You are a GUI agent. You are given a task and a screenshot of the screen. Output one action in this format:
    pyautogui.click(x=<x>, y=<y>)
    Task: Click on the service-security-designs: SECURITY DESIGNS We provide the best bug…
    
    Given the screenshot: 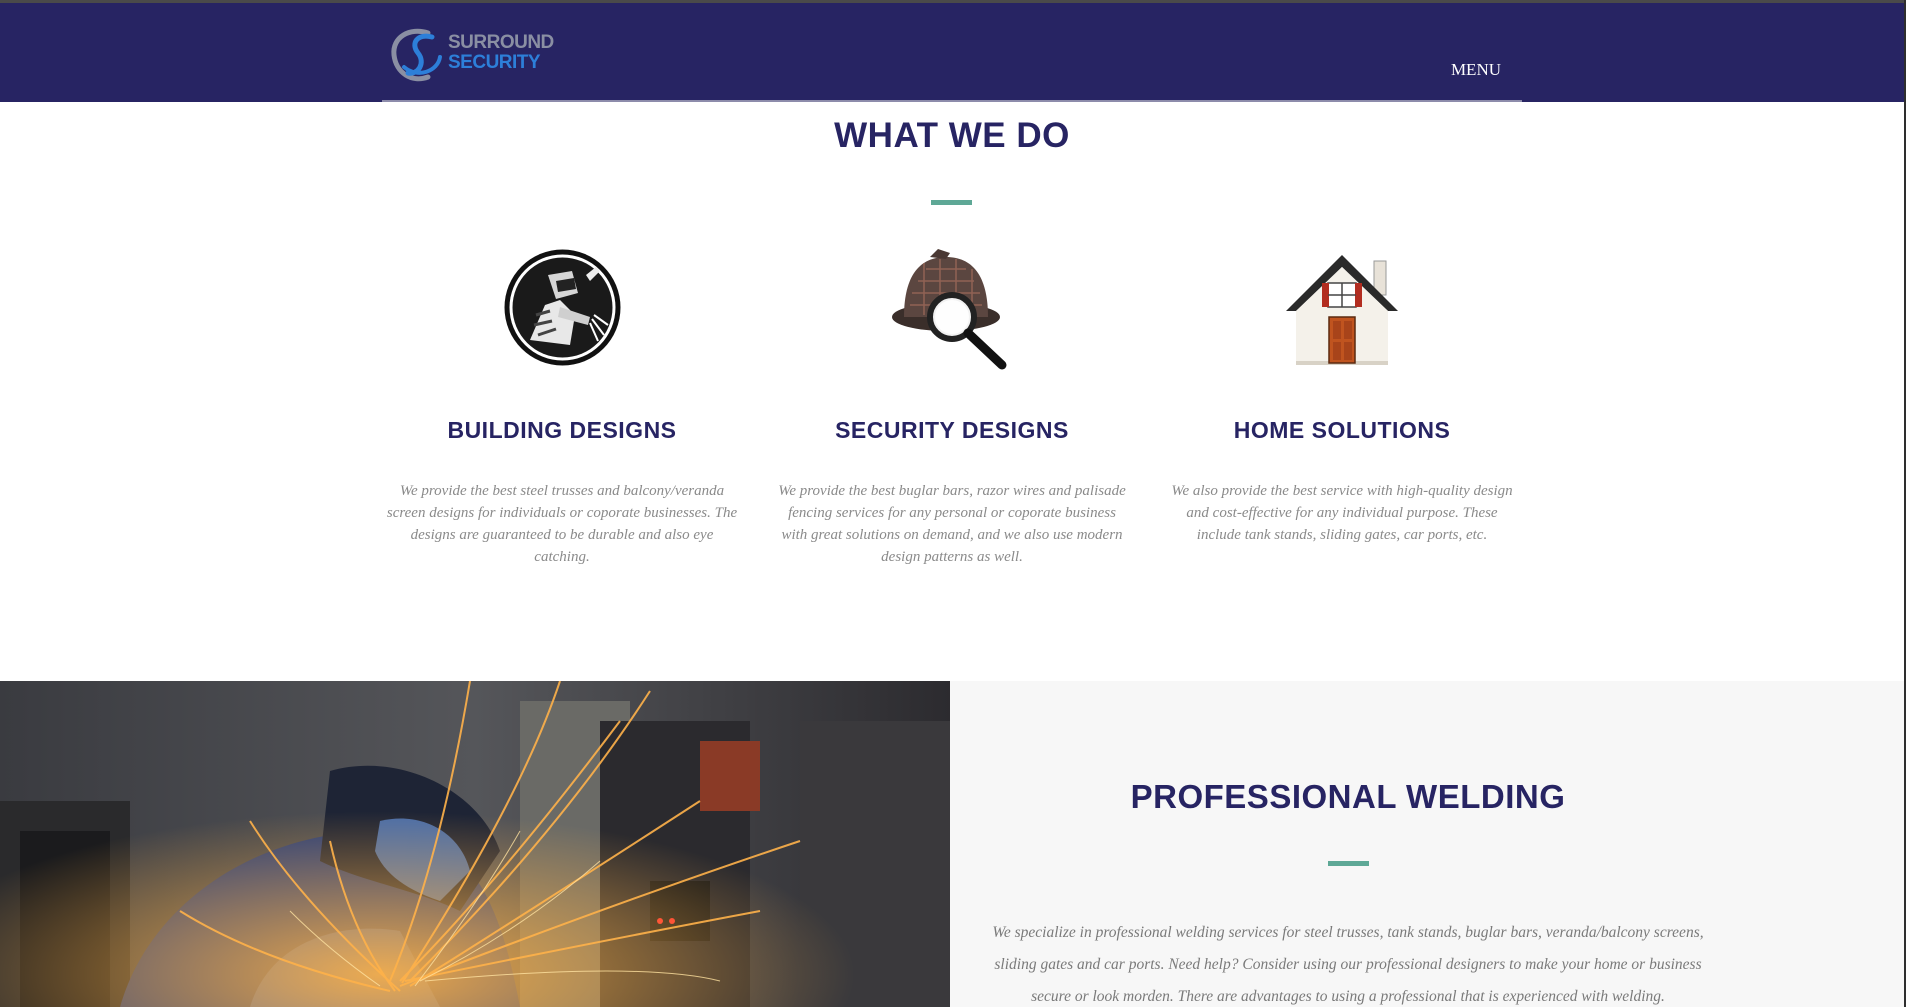 What is the action you would take?
    pyautogui.click(x=952, y=406)
    